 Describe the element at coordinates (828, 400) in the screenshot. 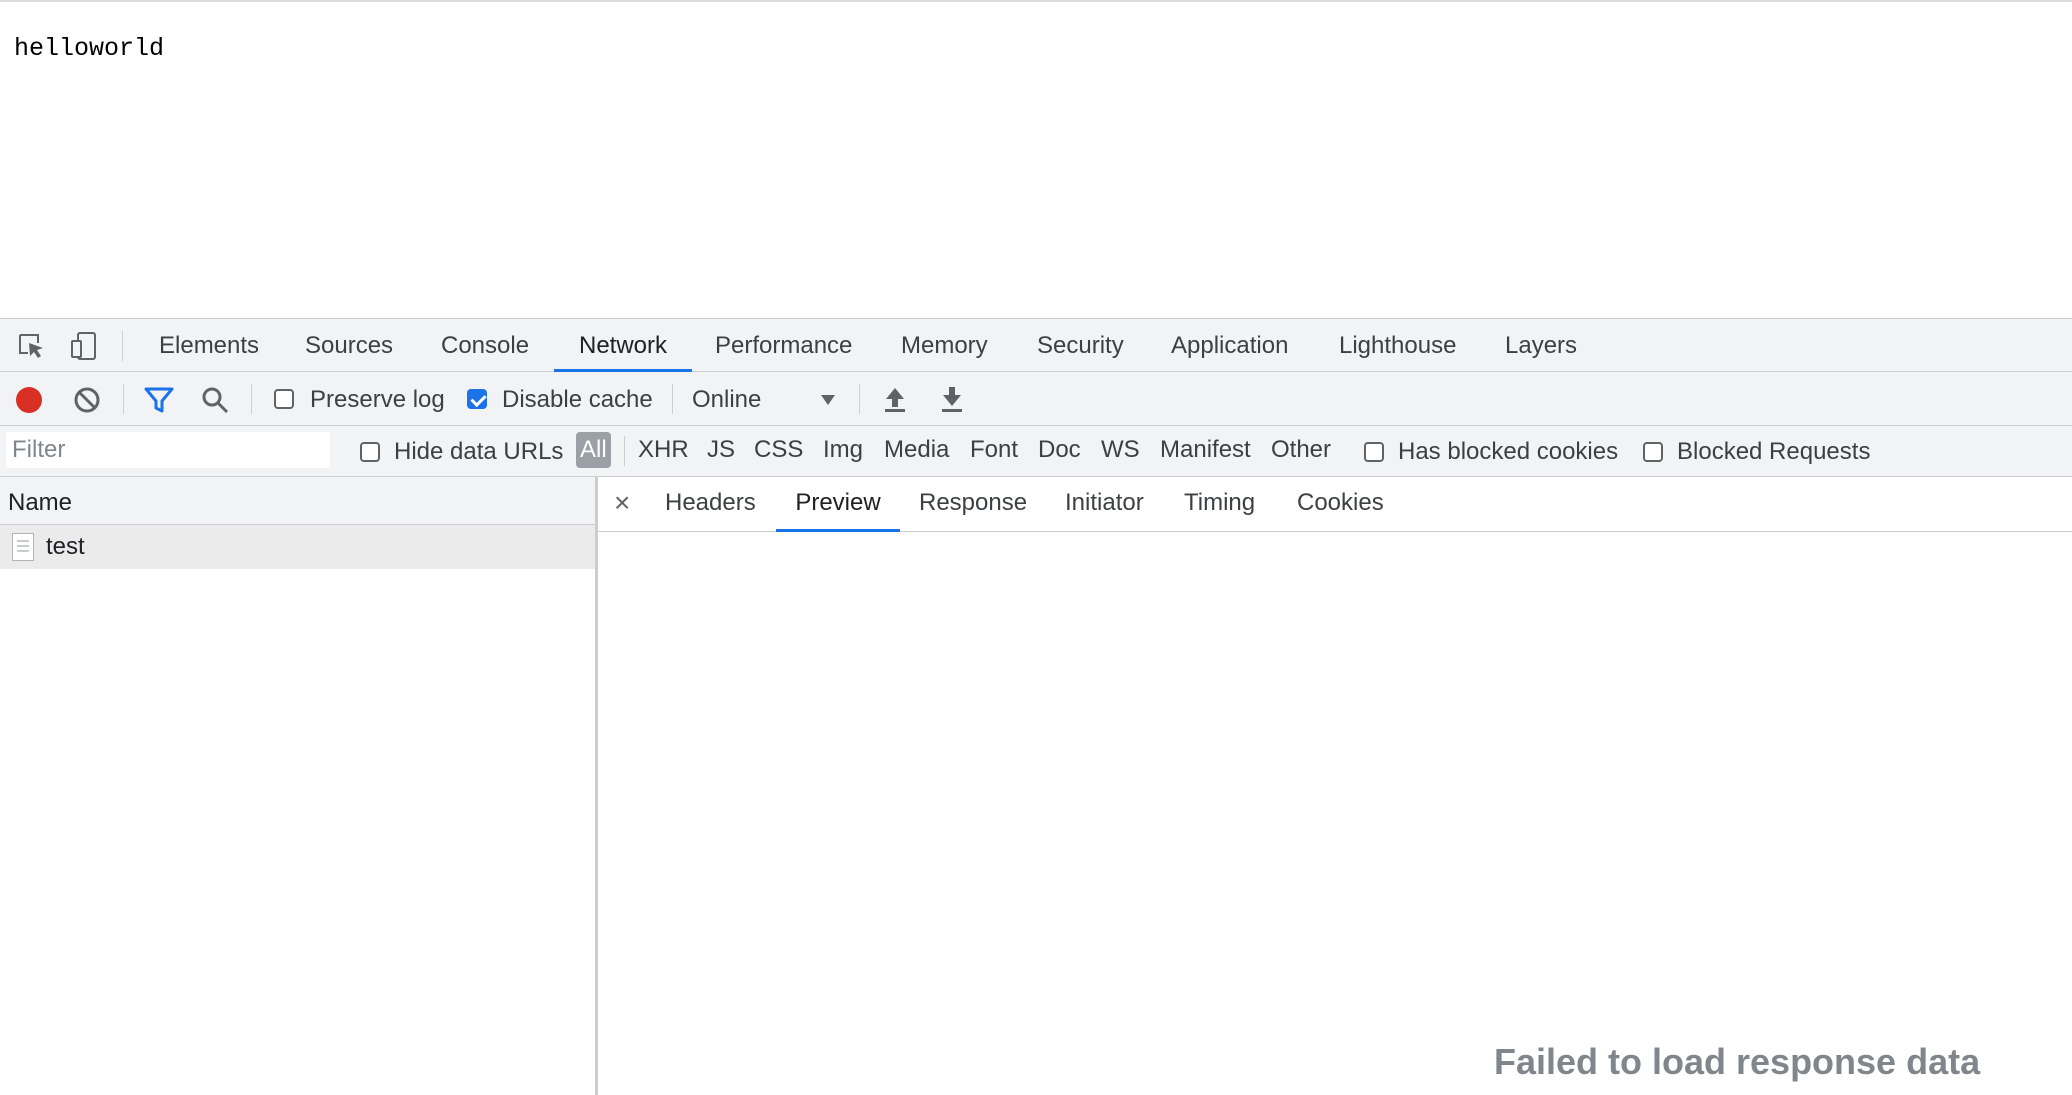

I see `dropdown-arrow-icon` at that location.